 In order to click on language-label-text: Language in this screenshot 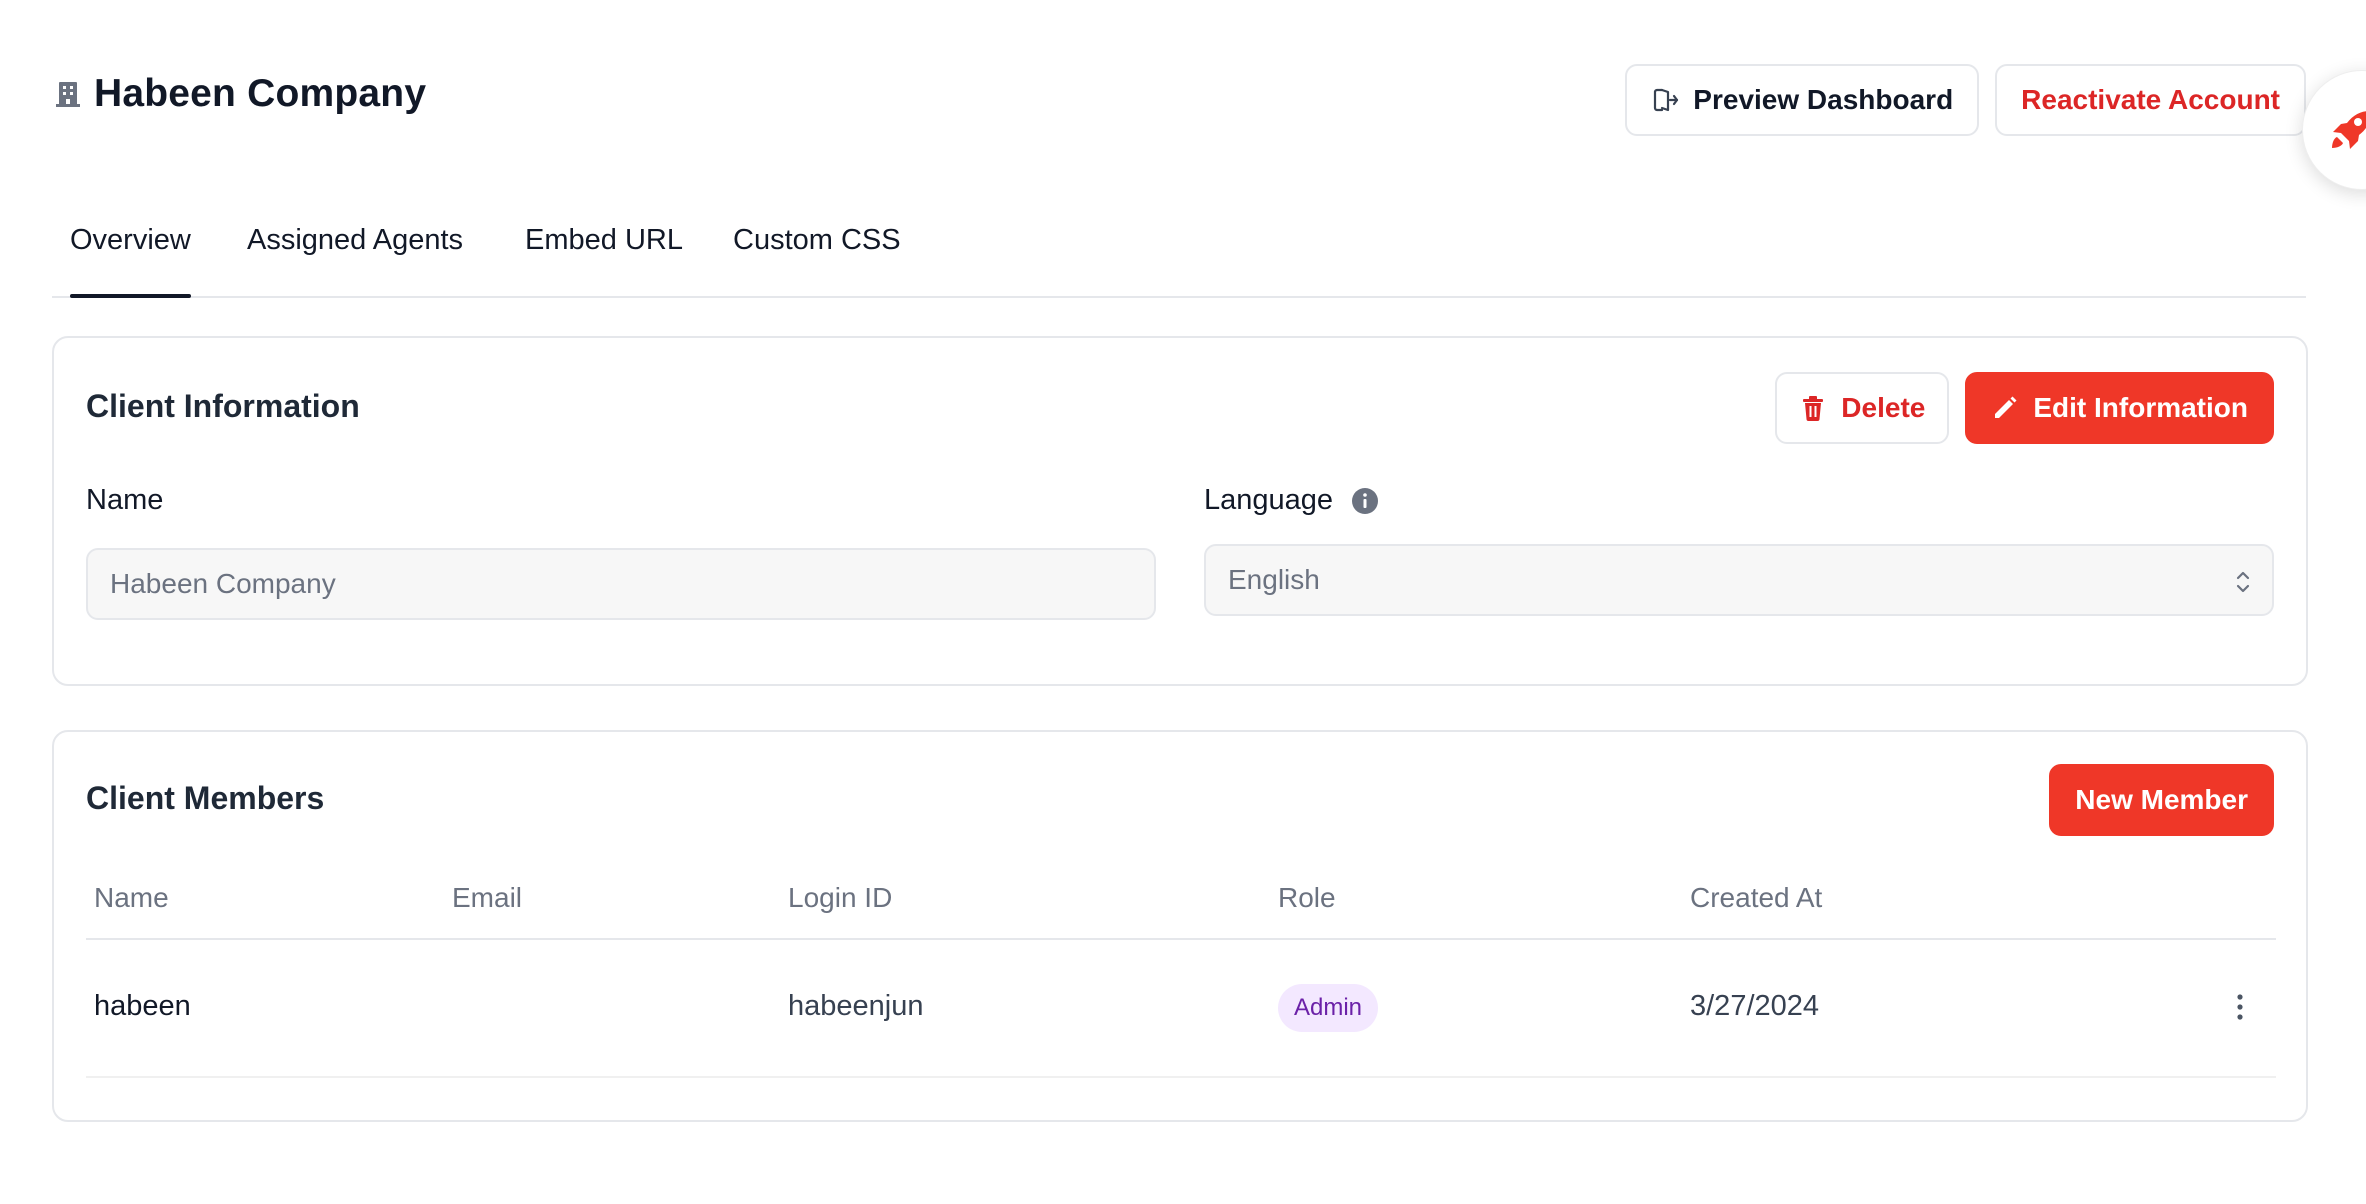, I will do `click(1269, 500)`.